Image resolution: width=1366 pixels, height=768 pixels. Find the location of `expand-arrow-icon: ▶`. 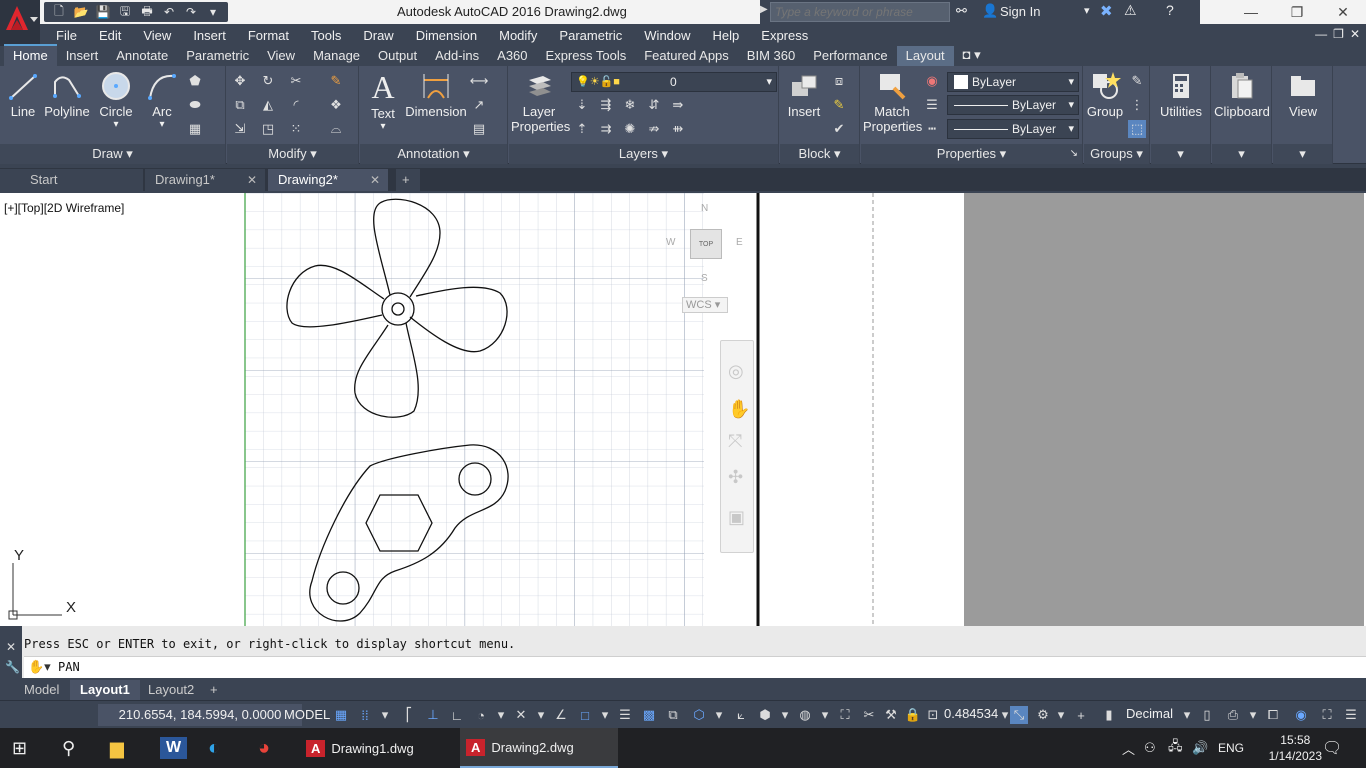

expand-arrow-icon: ▶ is located at coordinates (764, 9).